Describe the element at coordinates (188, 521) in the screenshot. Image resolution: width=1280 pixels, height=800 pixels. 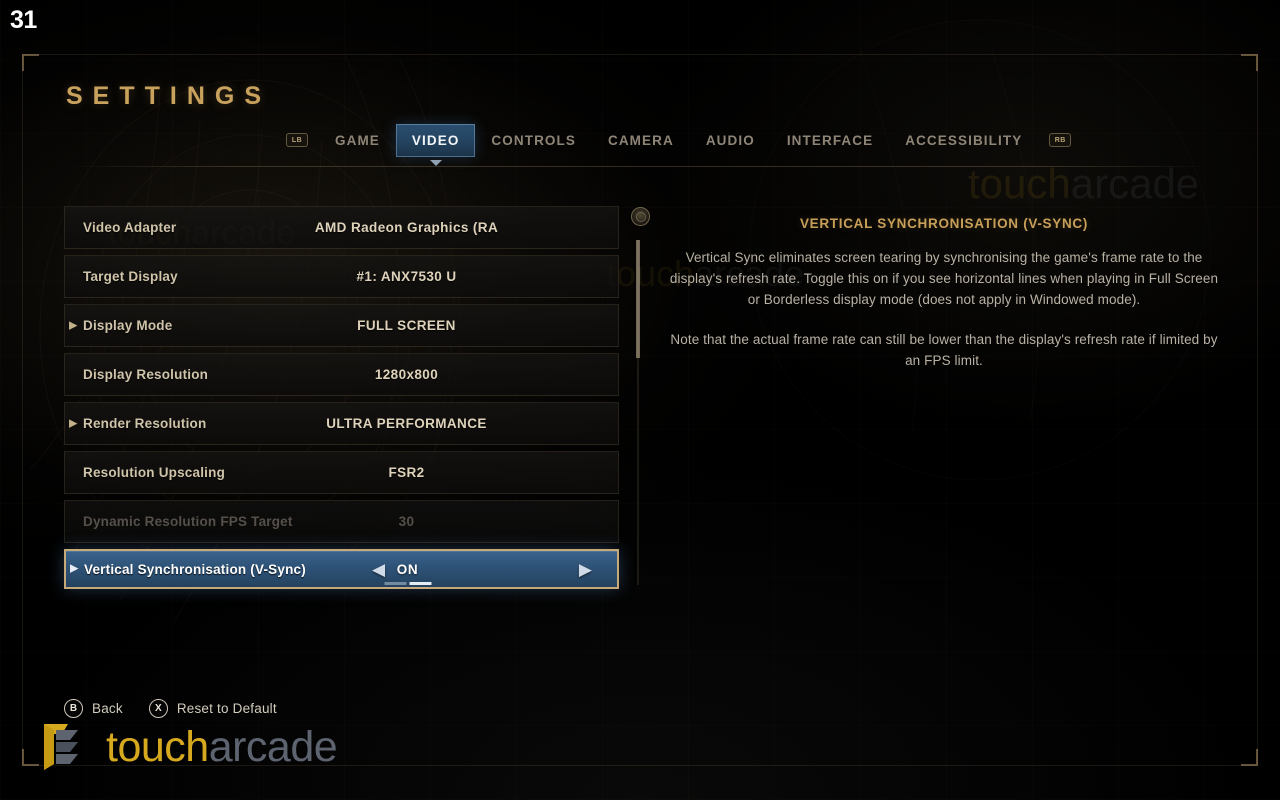
I see `setting-label: Dynamic Resolution FPS Target` at that location.